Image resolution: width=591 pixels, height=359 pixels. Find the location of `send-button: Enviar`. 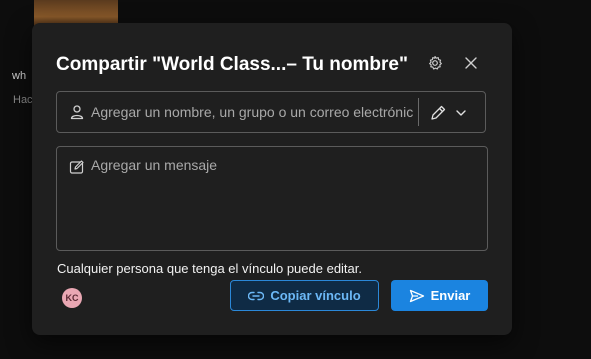

send-button: Enviar is located at coordinates (439, 295).